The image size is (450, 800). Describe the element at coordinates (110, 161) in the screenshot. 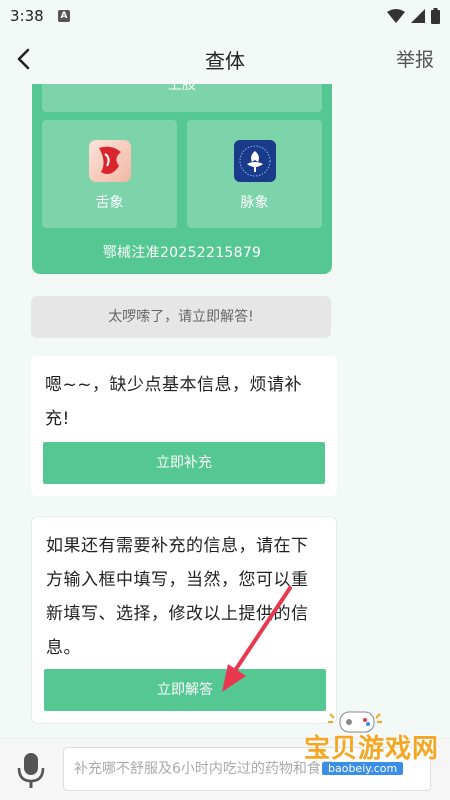

I see `tongue-icon` at that location.